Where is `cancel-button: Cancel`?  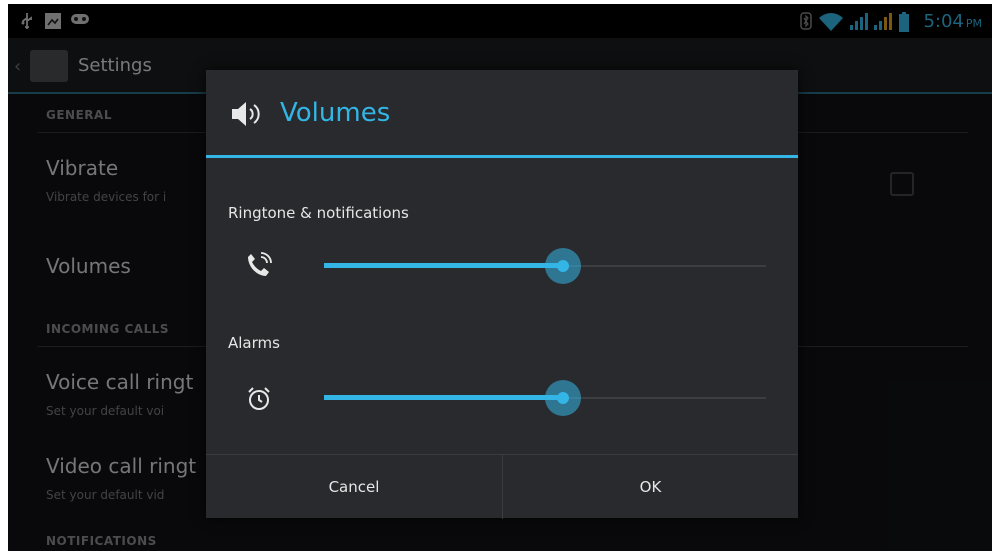
cancel-button: Cancel is located at coordinates (354, 487).